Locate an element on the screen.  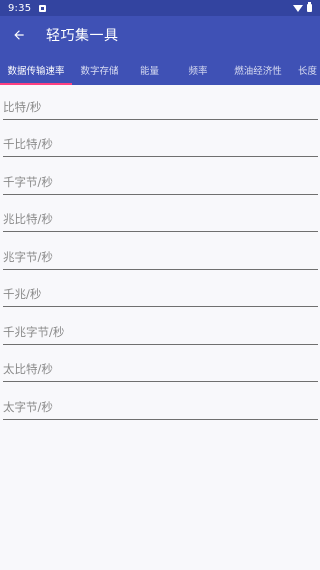
field-megabyte-per-second is located at coordinates (160, 257).